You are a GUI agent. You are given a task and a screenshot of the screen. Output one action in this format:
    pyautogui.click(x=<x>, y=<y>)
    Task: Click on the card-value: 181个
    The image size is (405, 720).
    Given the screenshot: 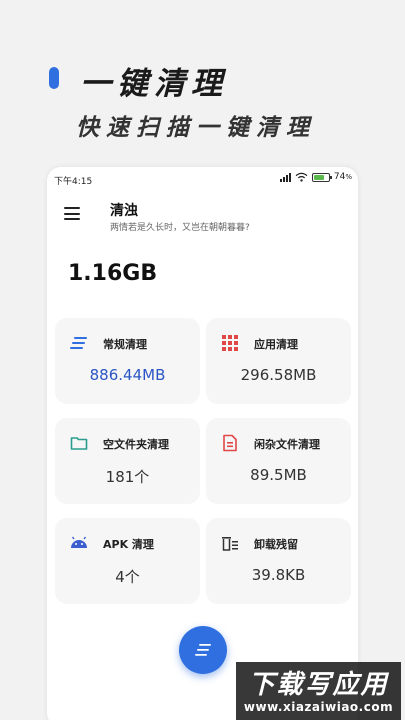 What is the action you would take?
    pyautogui.click(x=127, y=477)
    